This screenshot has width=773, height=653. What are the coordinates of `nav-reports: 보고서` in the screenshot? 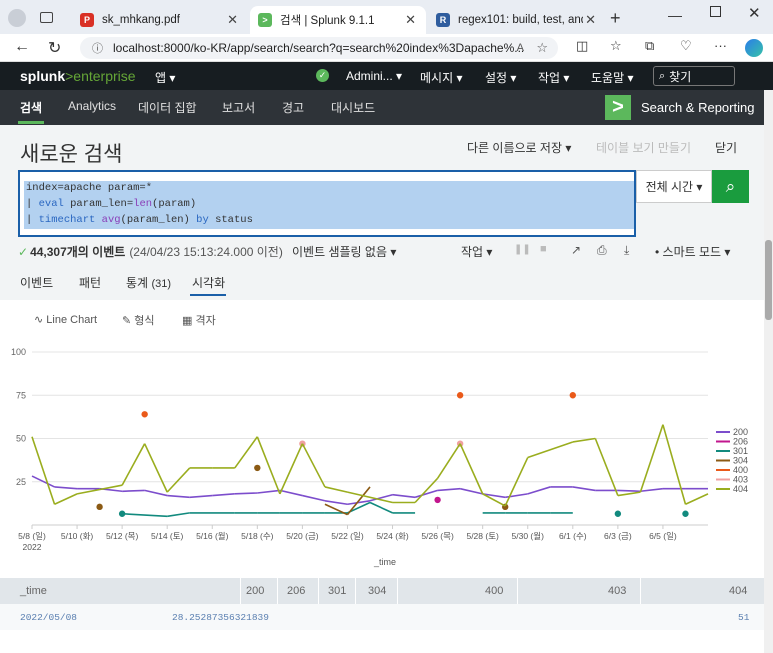 It's located at (238, 107).